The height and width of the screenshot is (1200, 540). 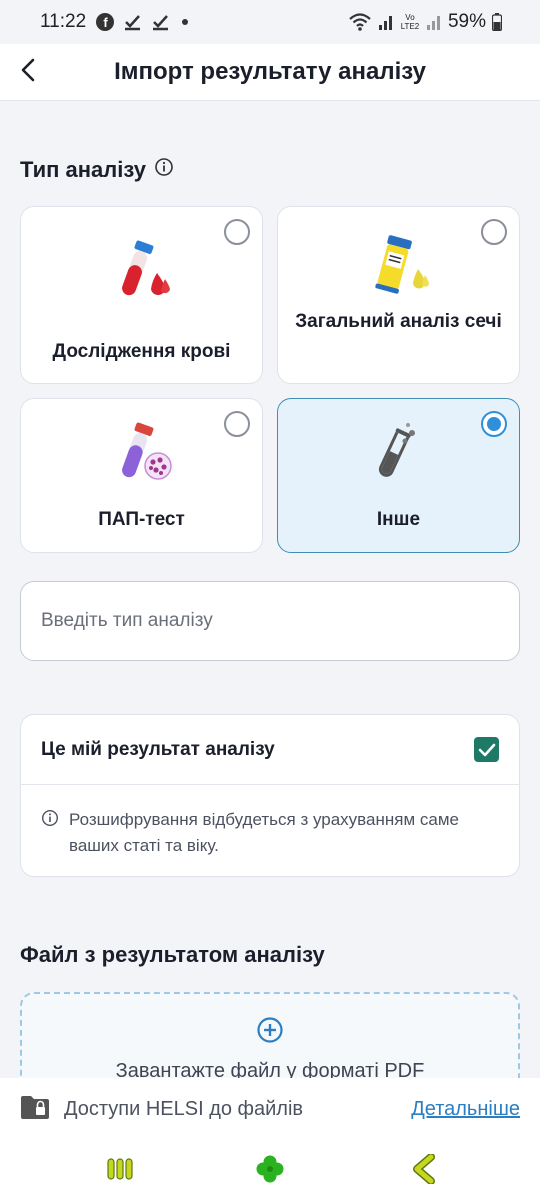 I want to click on recent-apps-icon, so click(x=120, y=1171).